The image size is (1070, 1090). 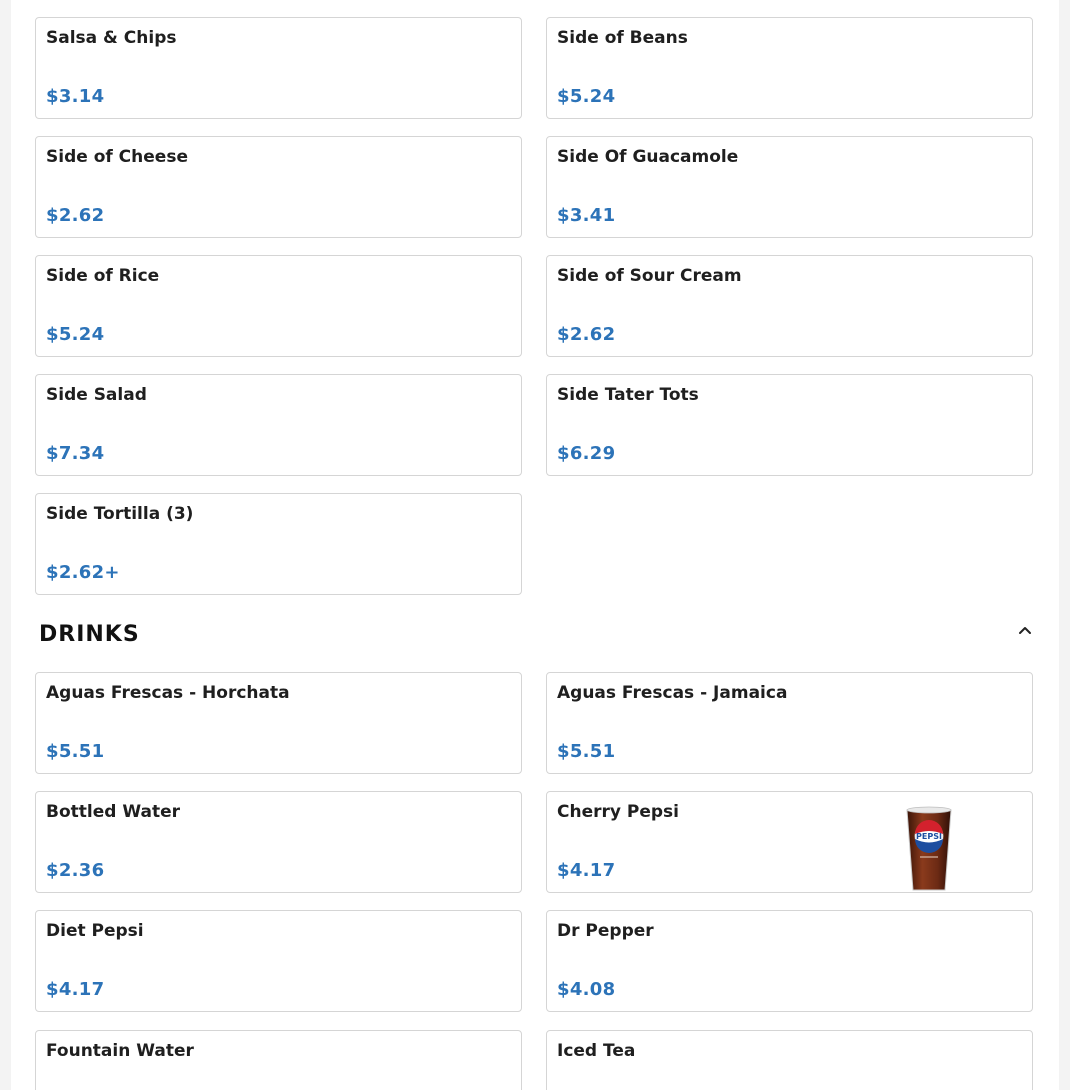 What do you see at coordinates (789, 961) in the screenshot?
I see `menu-item-card: Dr Pepper $4.08` at bounding box center [789, 961].